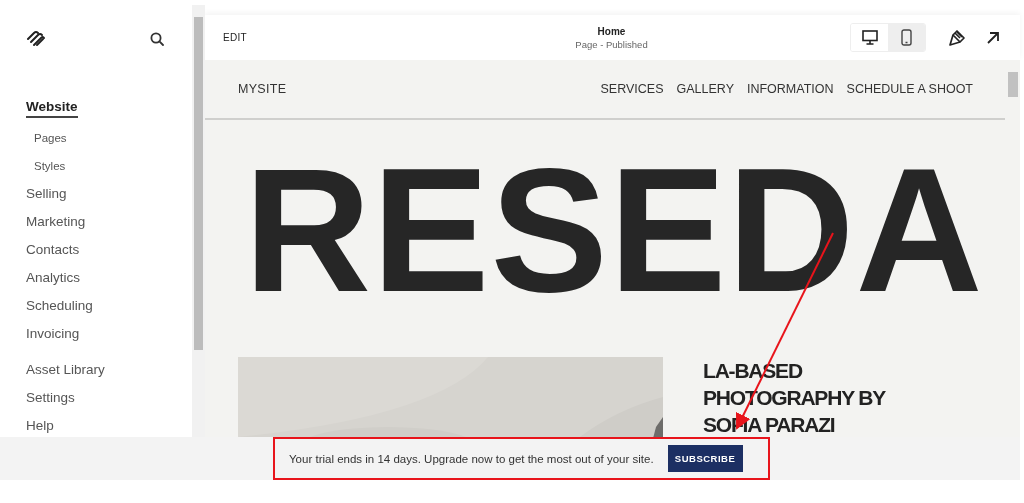  Describe the element at coordinates (50, 166) in the screenshot. I see `sidebar-subitem: Styles` at that location.